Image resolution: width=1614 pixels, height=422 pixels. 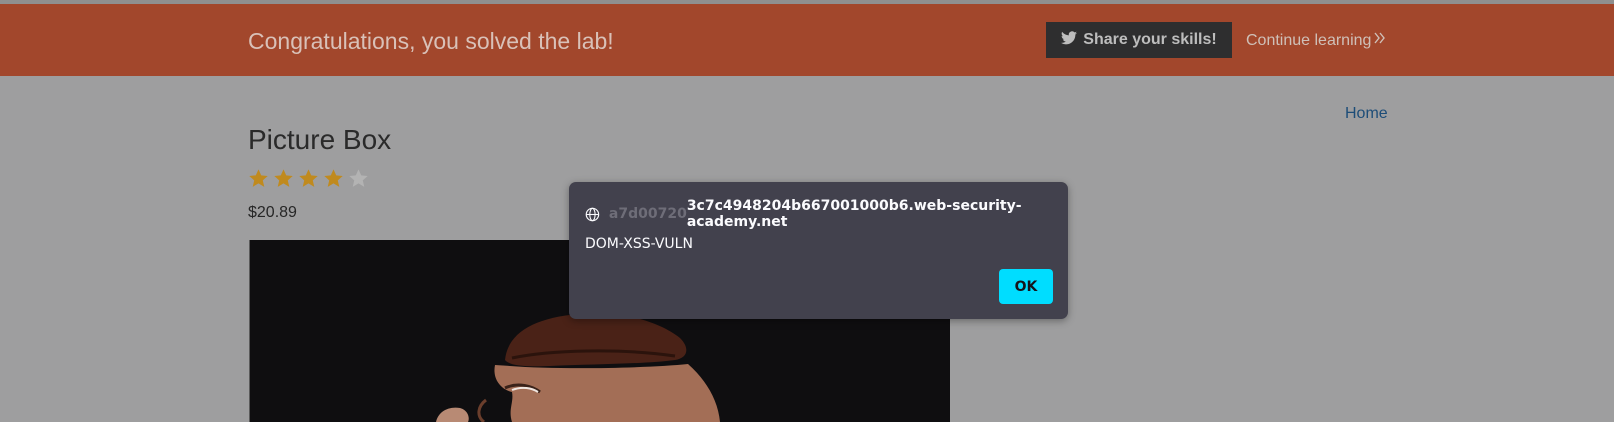 I want to click on product-price: $20.89, so click(x=272, y=212).